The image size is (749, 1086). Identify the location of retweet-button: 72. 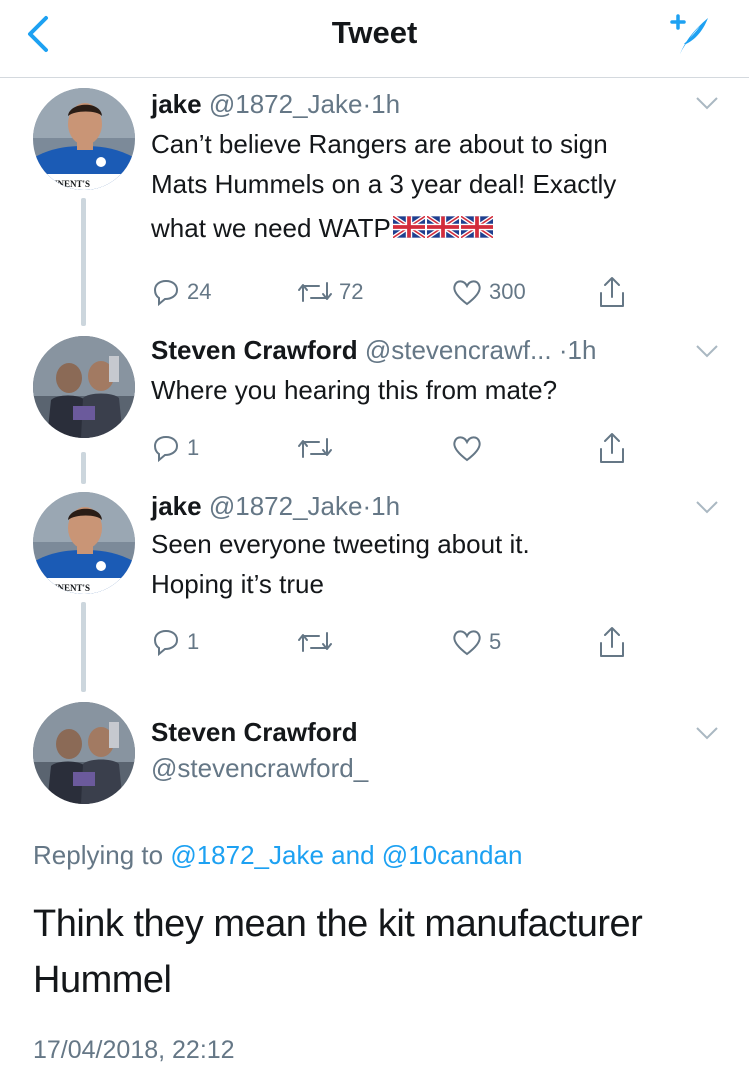
(330, 292).